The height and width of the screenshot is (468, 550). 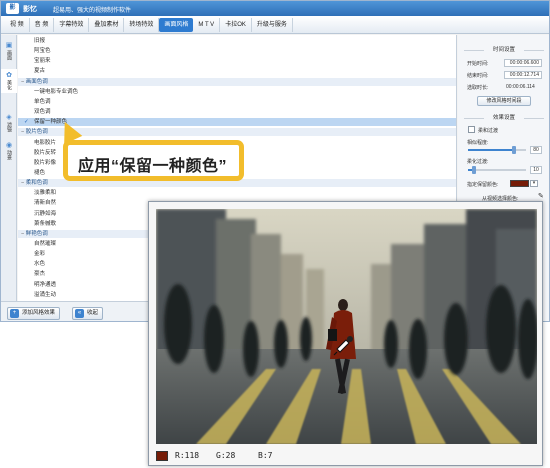 I want to click on keep-color-swatch, so click(x=519, y=183).